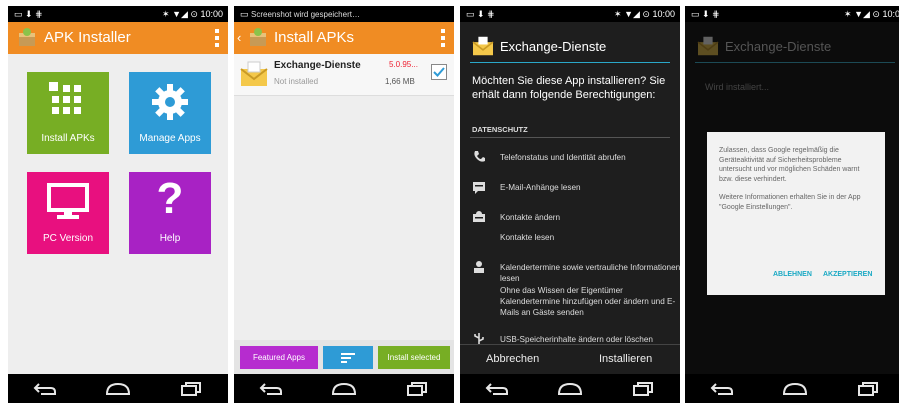 This screenshot has height=405, width=899. What do you see at coordinates (170, 103) in the screenshot?
I see `gear-icon` at bounding box center [170, 103].